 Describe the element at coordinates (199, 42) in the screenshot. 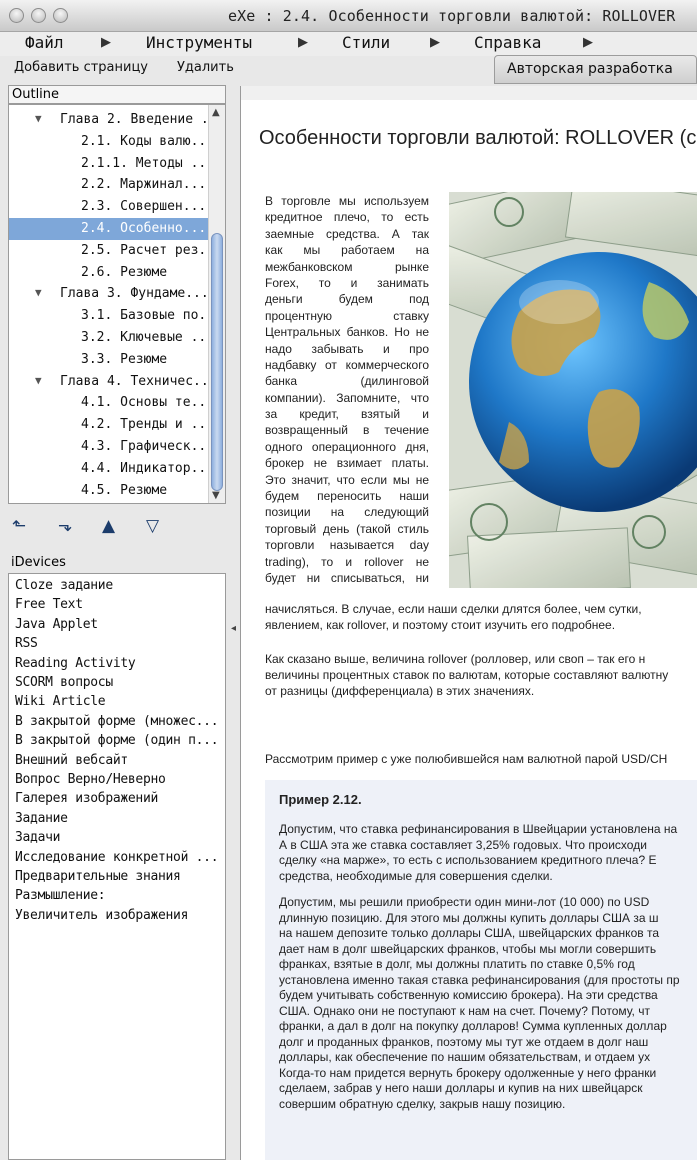

I see `menu-tools: Инструменты` at that location.